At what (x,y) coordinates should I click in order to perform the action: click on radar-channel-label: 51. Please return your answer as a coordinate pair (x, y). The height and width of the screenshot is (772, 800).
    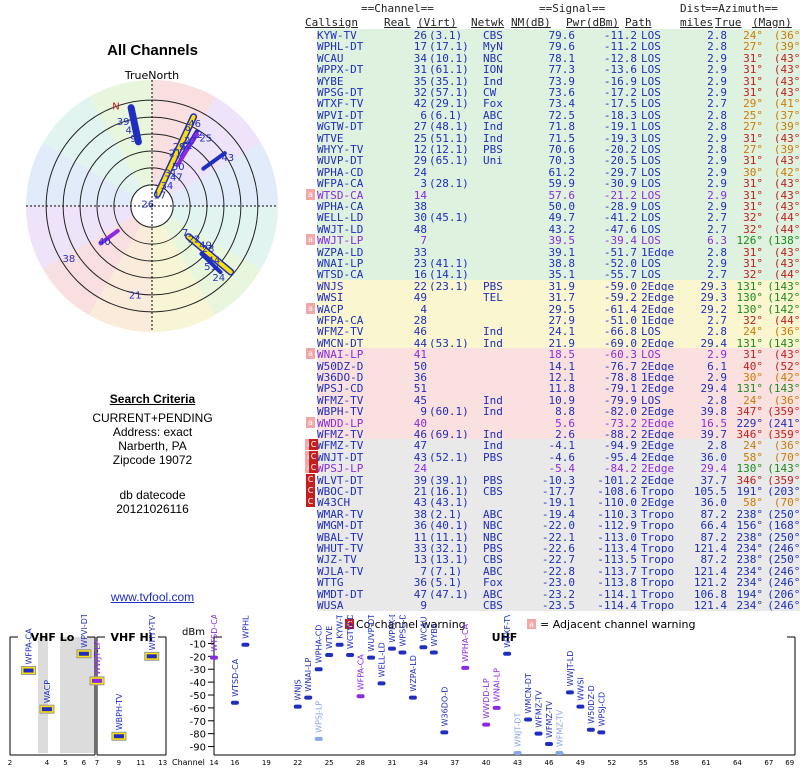
    Looking at the image, I should click on (210, 267).